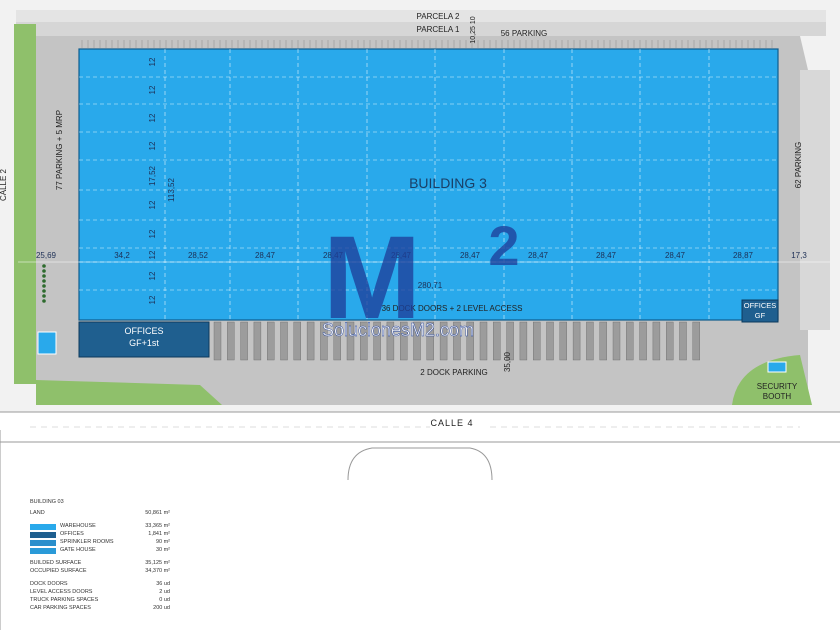  I want to click on bay-dimension-label: 28,87, so click(743, 255).